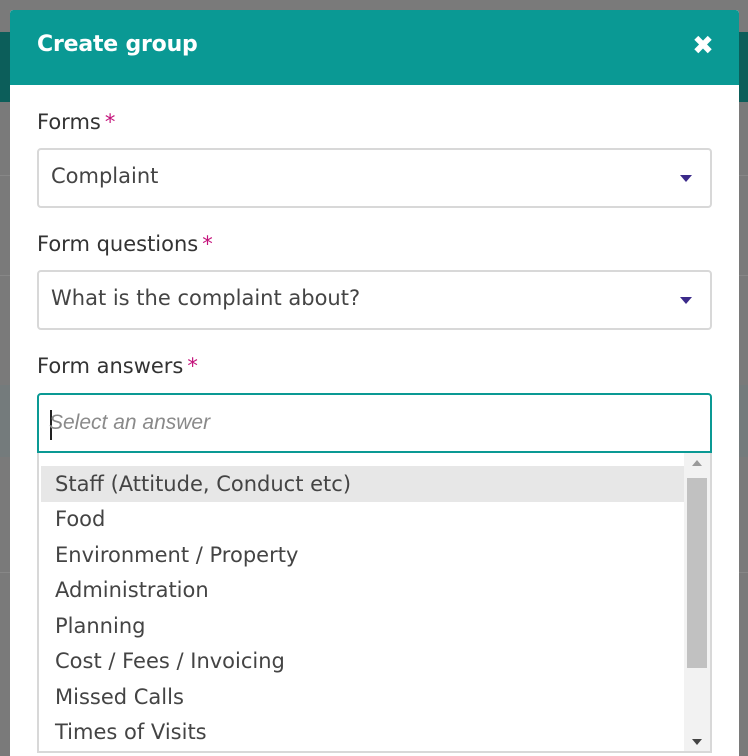 Image resolution: width=748 pixels, height=756 pixels. I want to click on scroll-down-arrow-icon, so click(697, 742).